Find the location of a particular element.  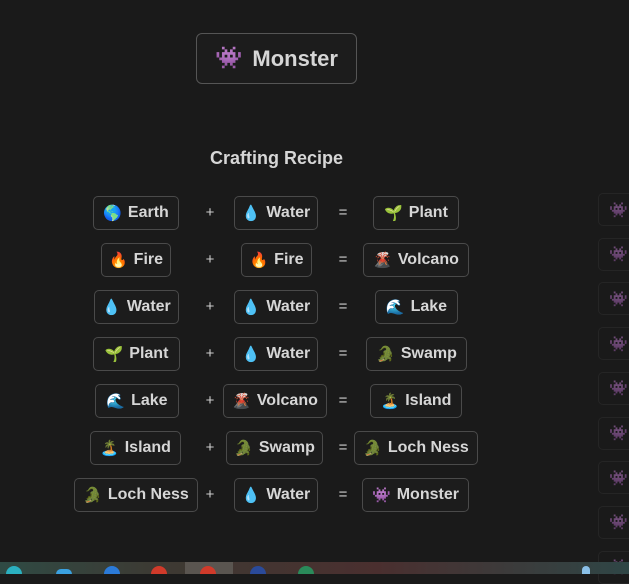

recipe-result-tile: 👾 Monster is located at coordinates (415, 495).